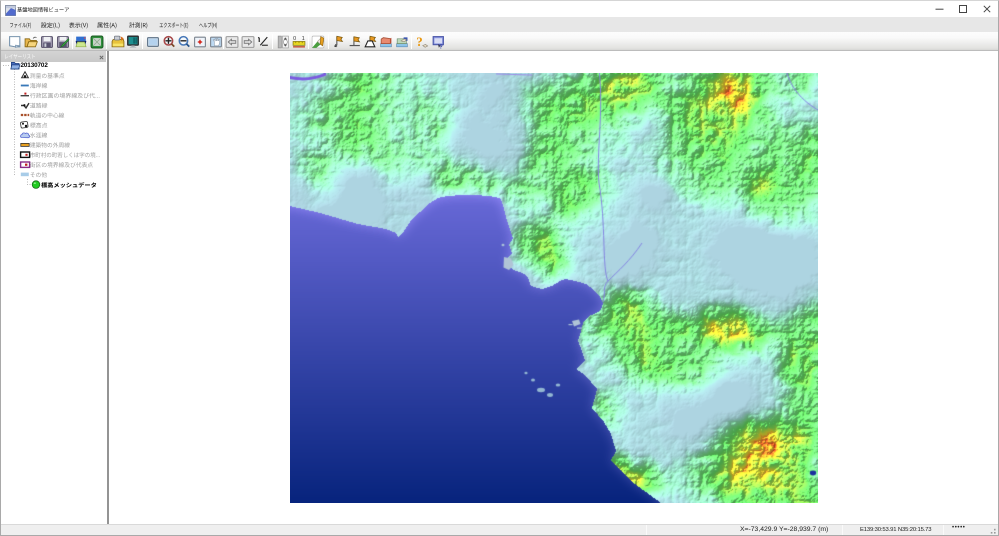 The height and width of the screenshot is (536, 999). Describe the element at coordinates (302, 38) in the screenshot. I see `svg-text: 1` at that location.